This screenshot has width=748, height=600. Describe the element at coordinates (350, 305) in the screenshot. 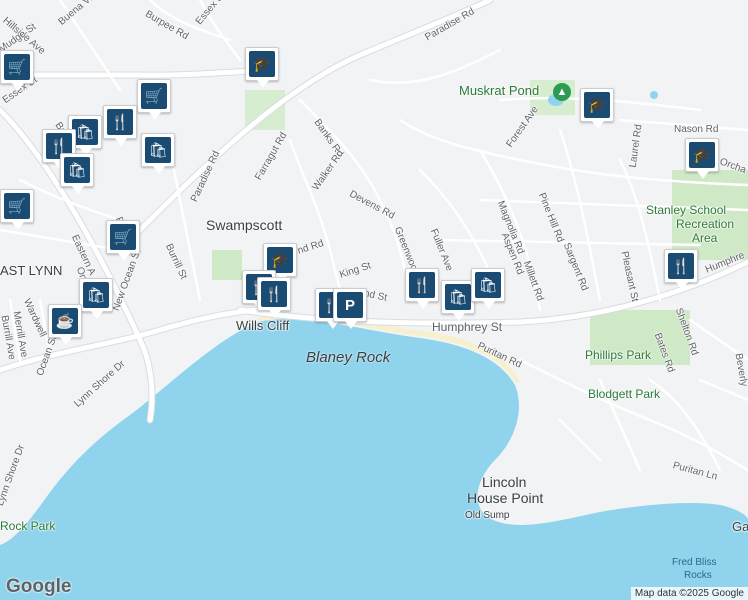

I see `parking-icon: P` at that location.